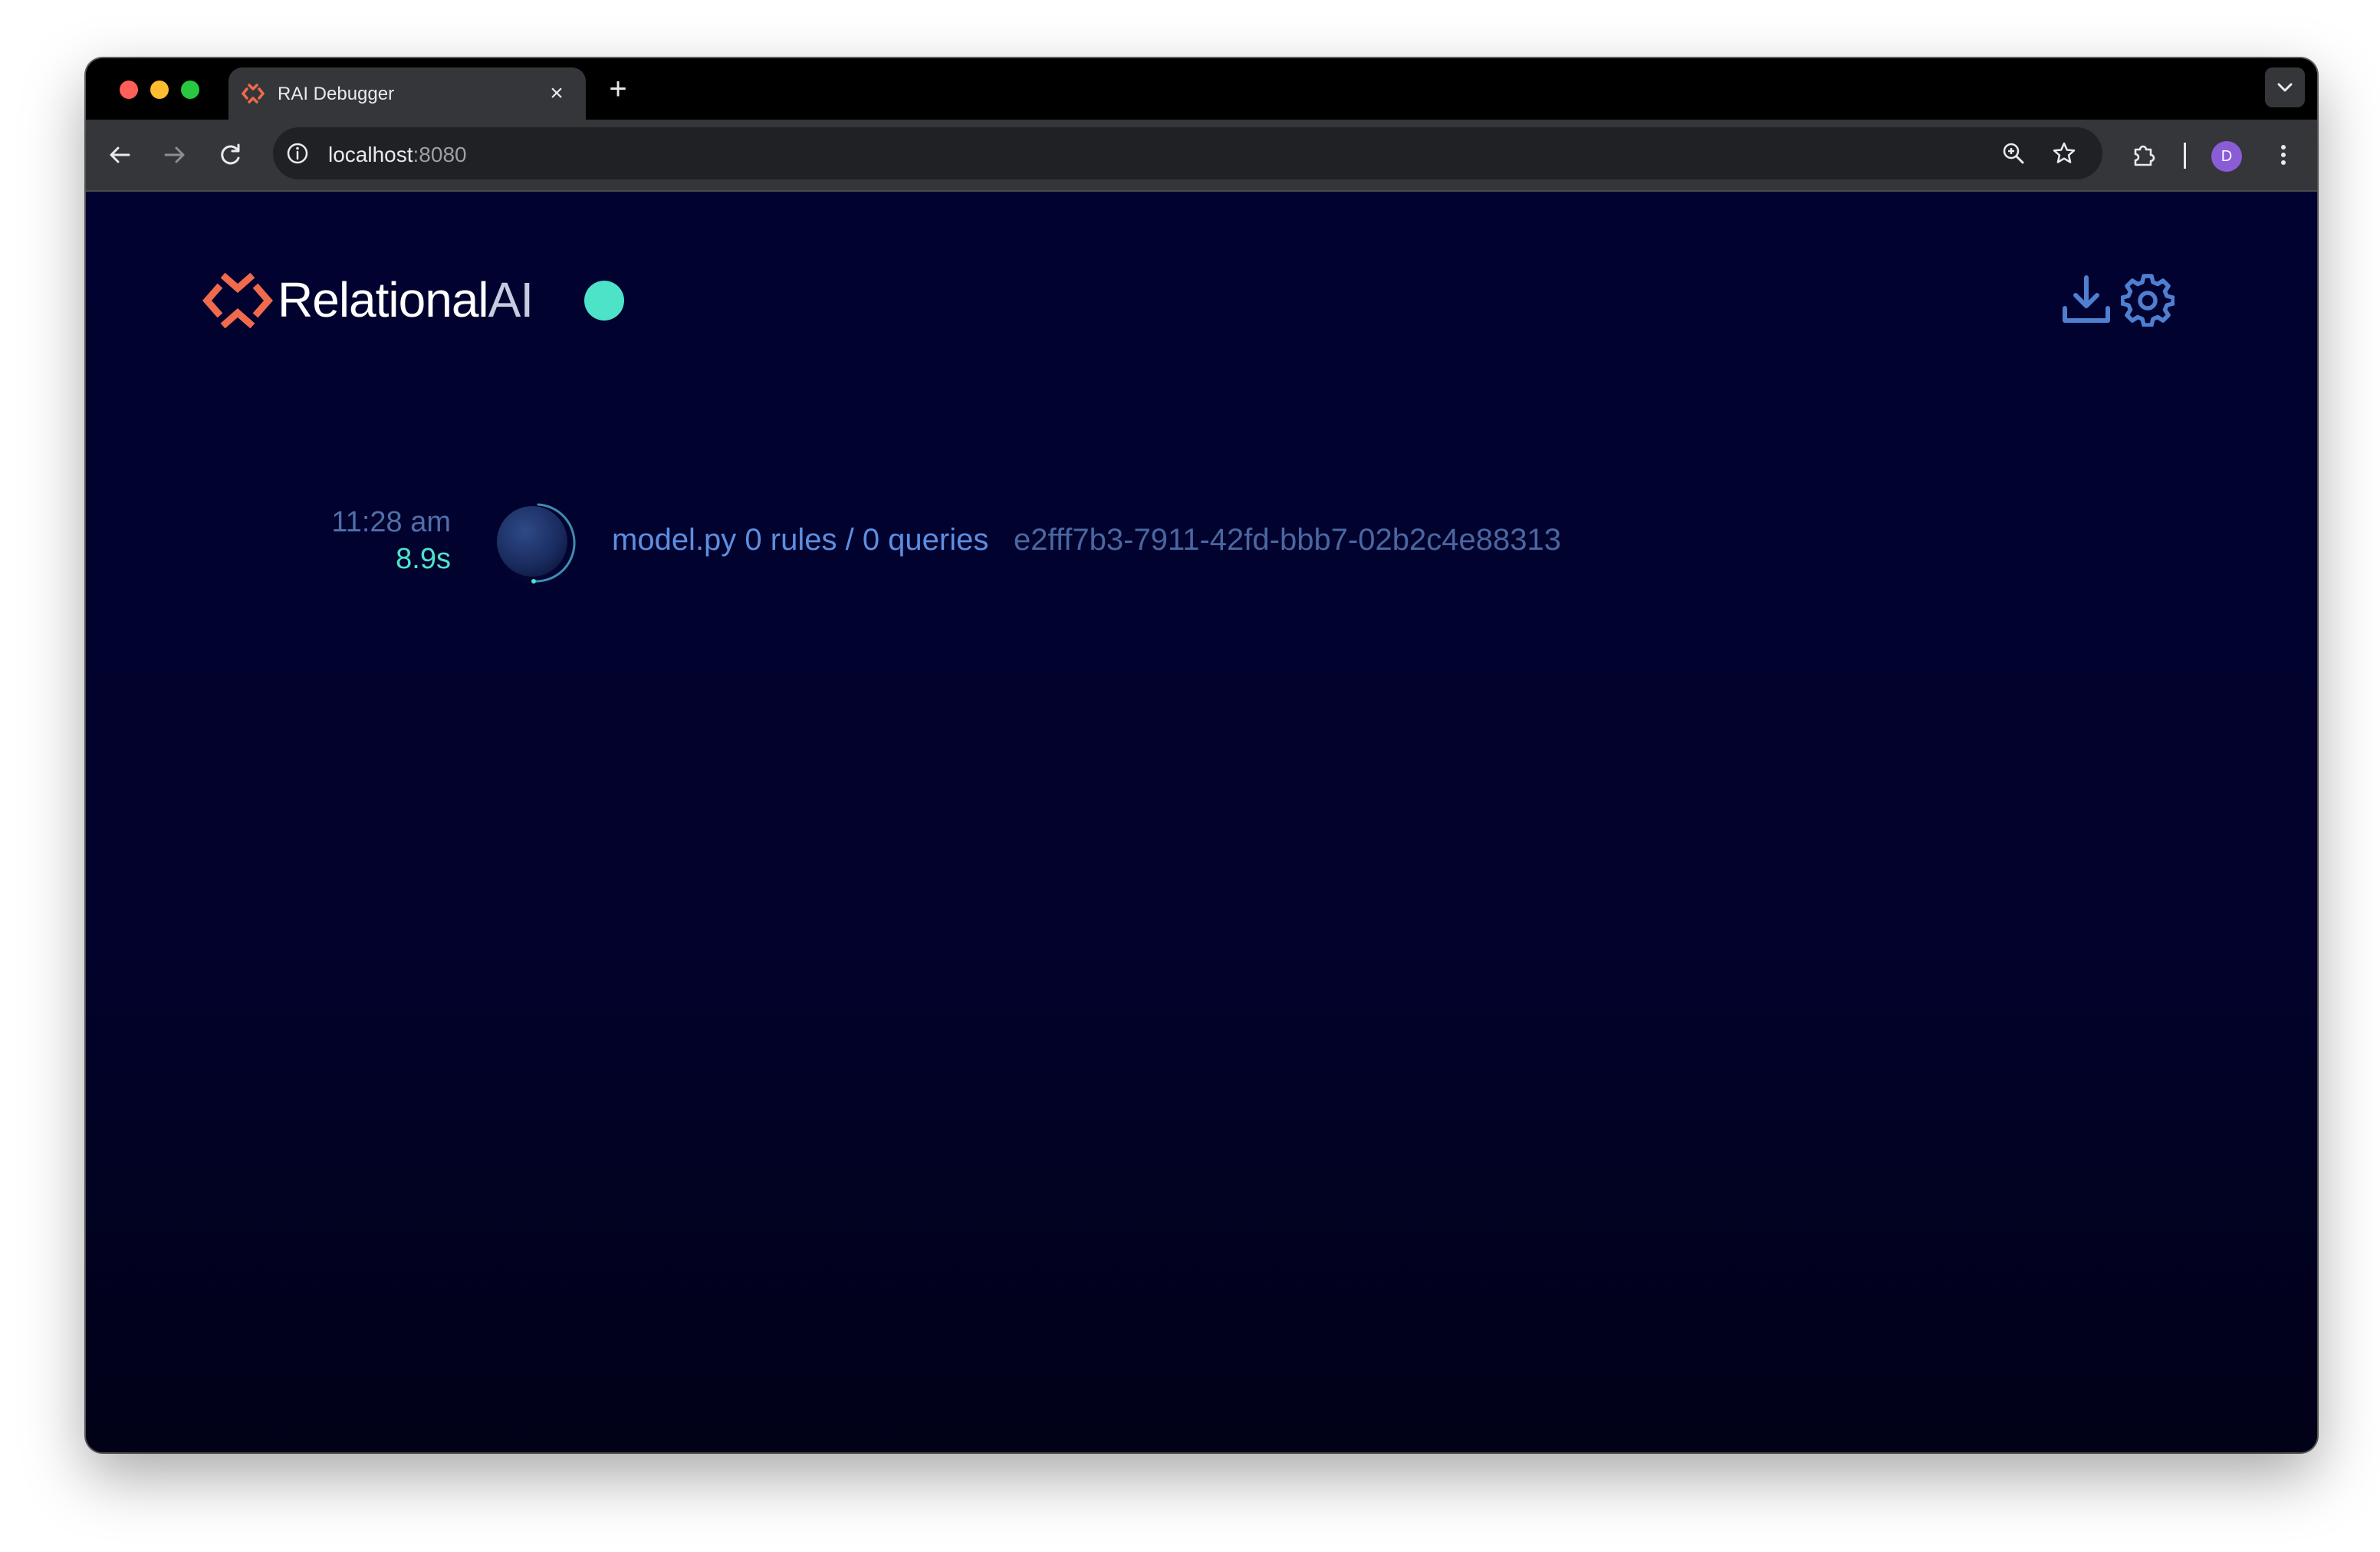 Image resolution: width=2380 pixels, height=1552 pixels. Describe the element at coordinates (2144, 155) in the screenshot. I see `extensions-puzzle-icon` at that location.